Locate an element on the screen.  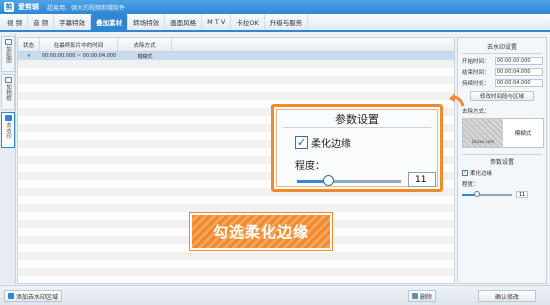
callout-soften-label: 柔化边缘 is located at coordinates (331, 144).